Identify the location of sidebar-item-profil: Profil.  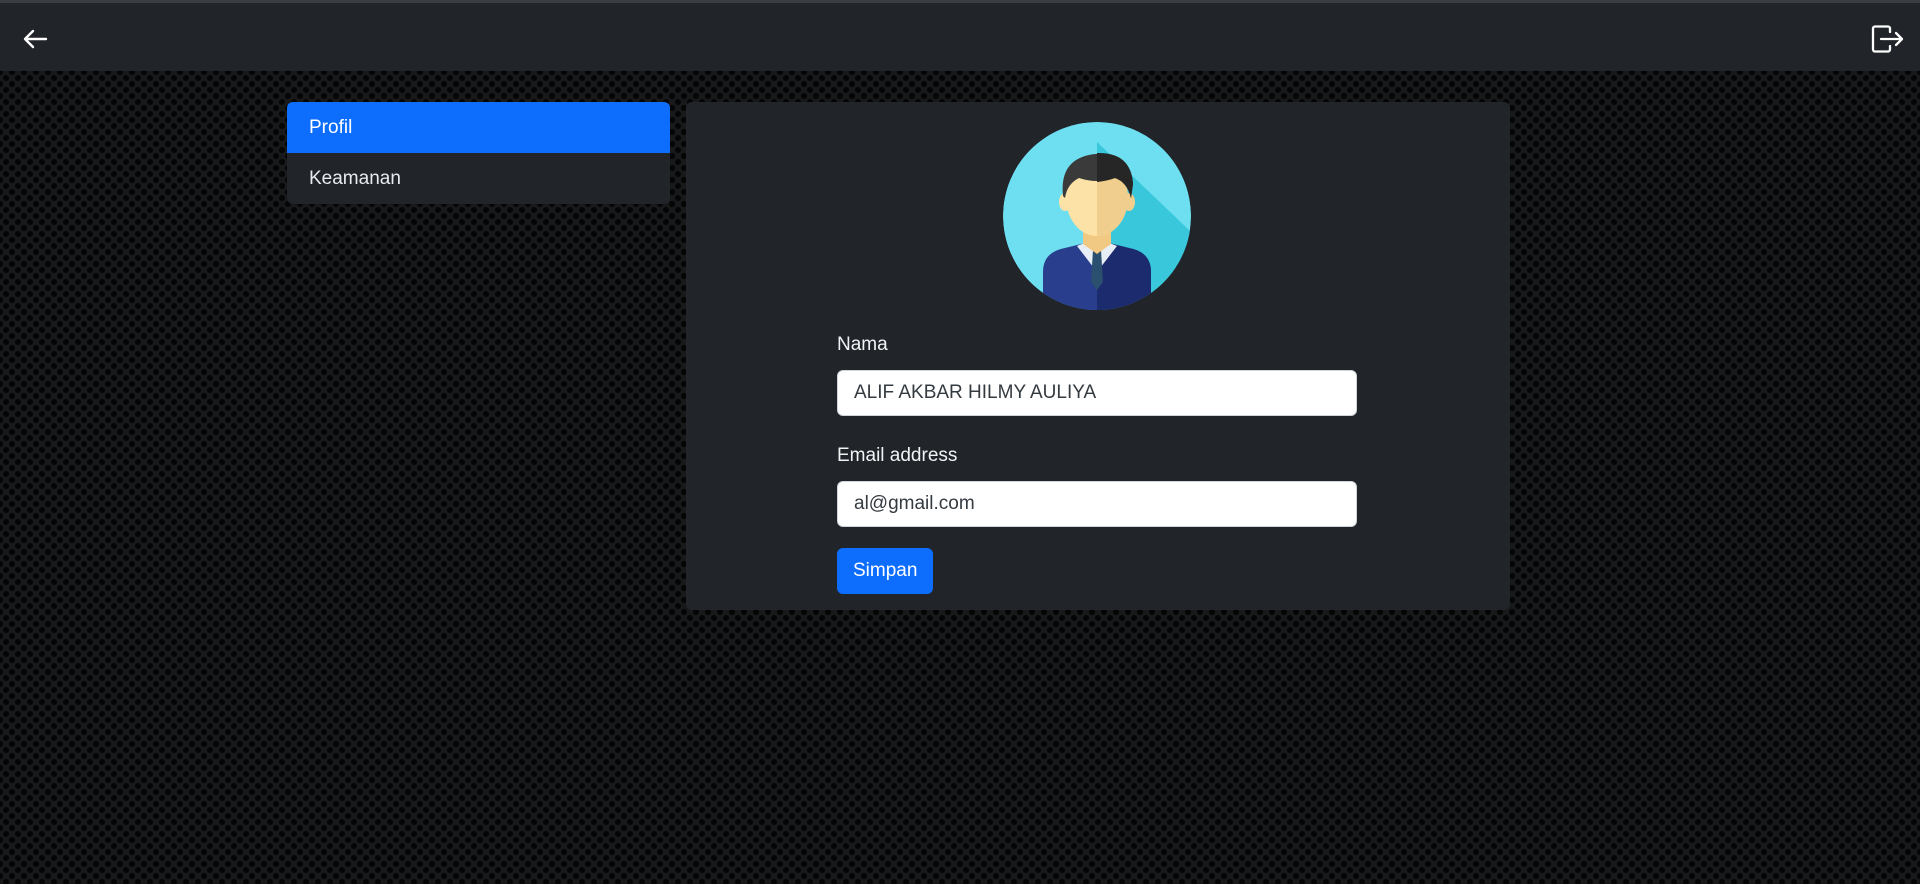
(478, 127).